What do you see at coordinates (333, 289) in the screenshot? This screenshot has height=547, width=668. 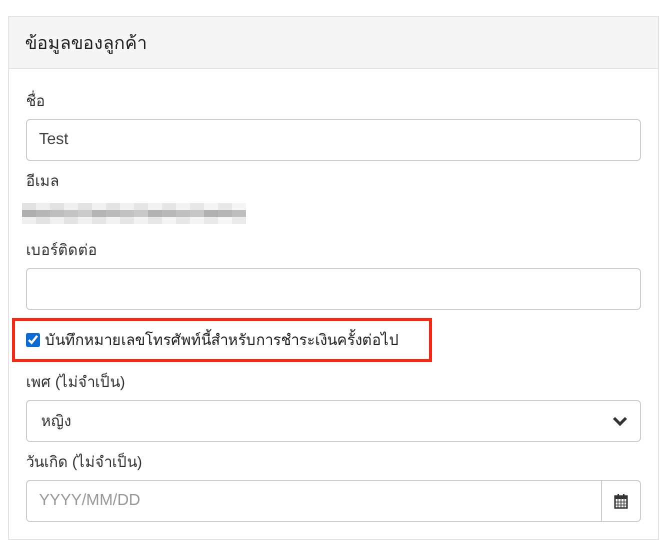 I see `input-field` at bounding box center [333, 289].